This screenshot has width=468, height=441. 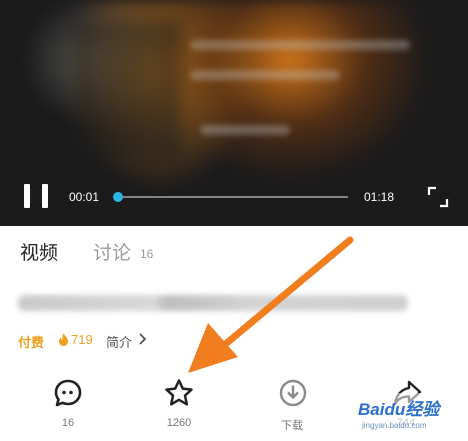 I want to click on intro-link: 简介, so click(x=119, y=341).